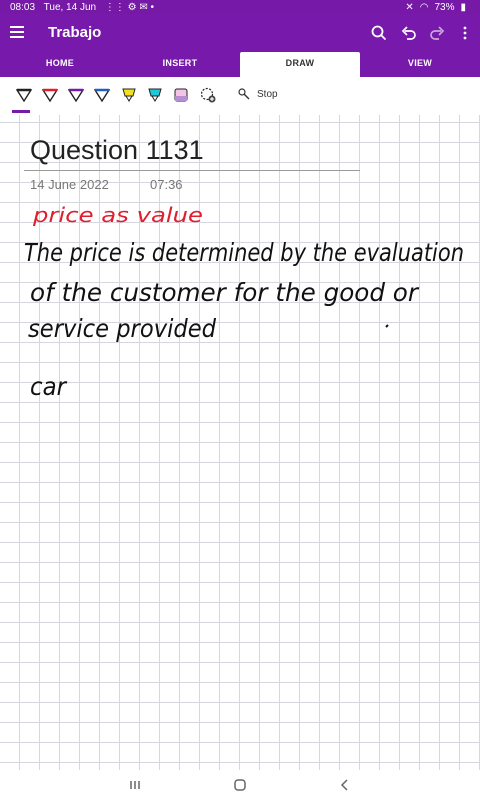 The image size is (480, 800). I want to click on status-right: ✕ ◠ 73% ▮, so click(438, 7).